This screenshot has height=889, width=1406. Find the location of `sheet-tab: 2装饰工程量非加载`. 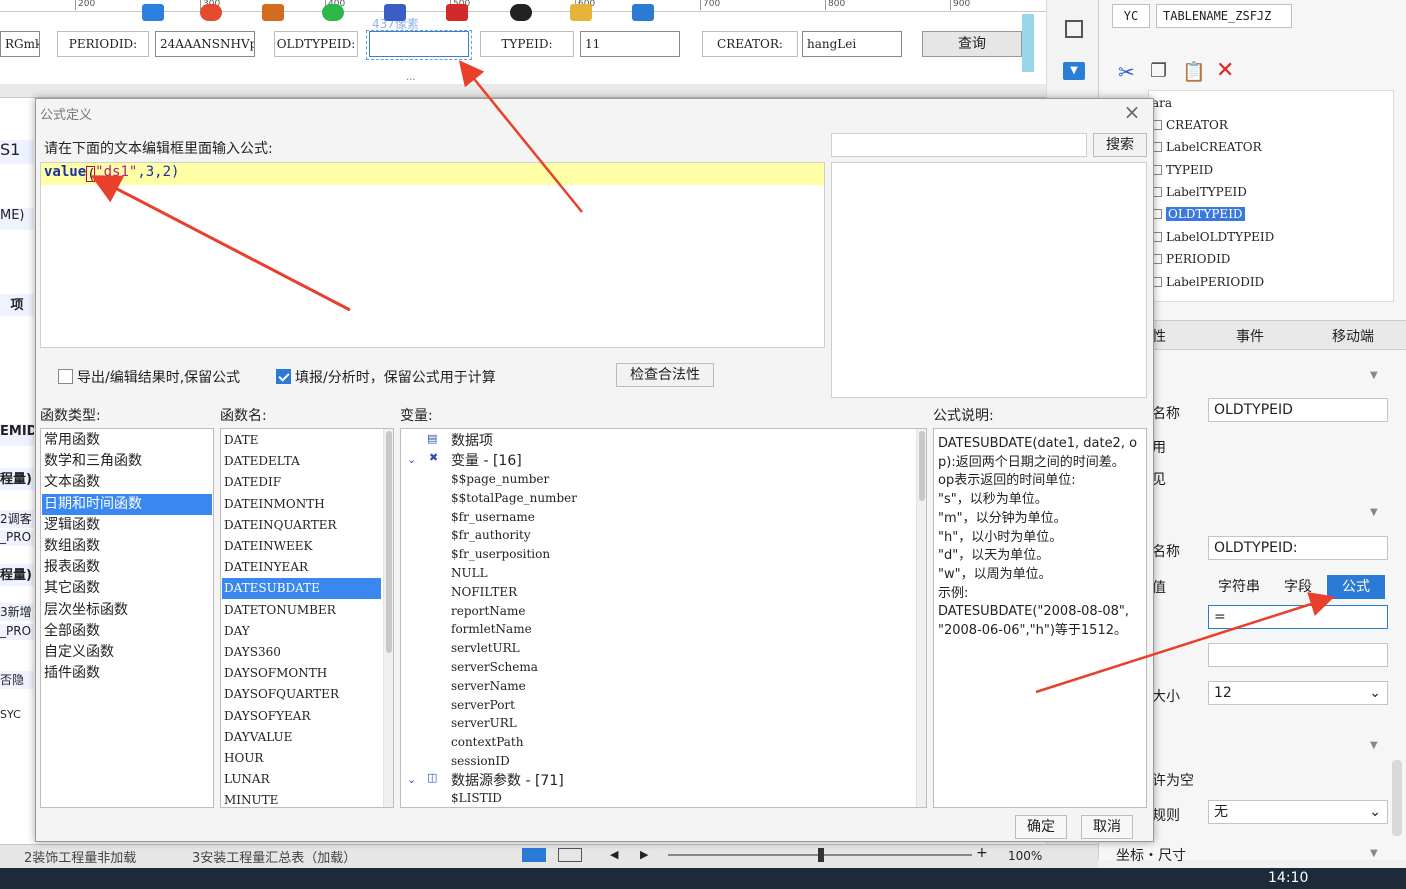

sheet-tab: 2装饰工程量非加载 is located at coordinates (80, 856).